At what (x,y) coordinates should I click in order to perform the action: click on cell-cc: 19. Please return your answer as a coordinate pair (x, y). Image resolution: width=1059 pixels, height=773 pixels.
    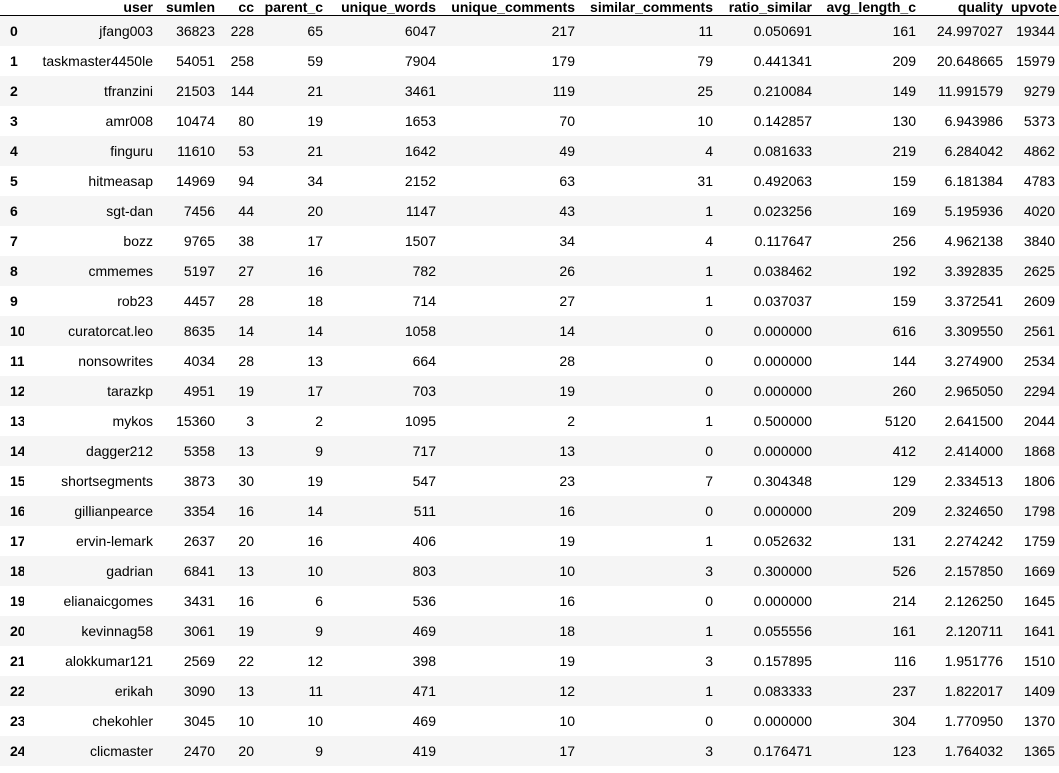
    Looking at the image, I should click on (246, 390).